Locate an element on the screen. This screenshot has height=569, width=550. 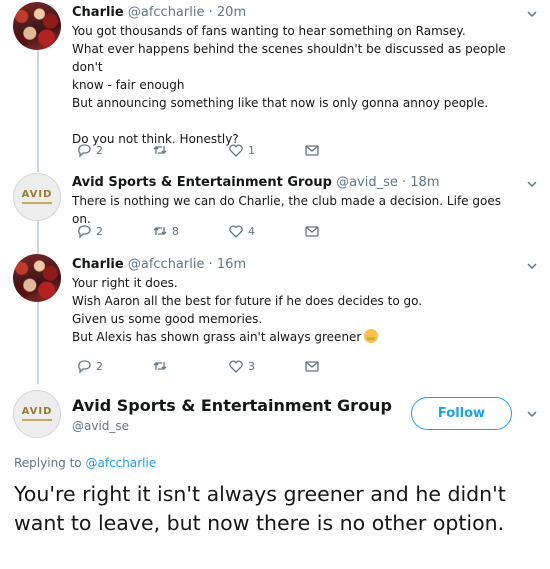
retweet-button: 8 is located at coordinates (190, 231).